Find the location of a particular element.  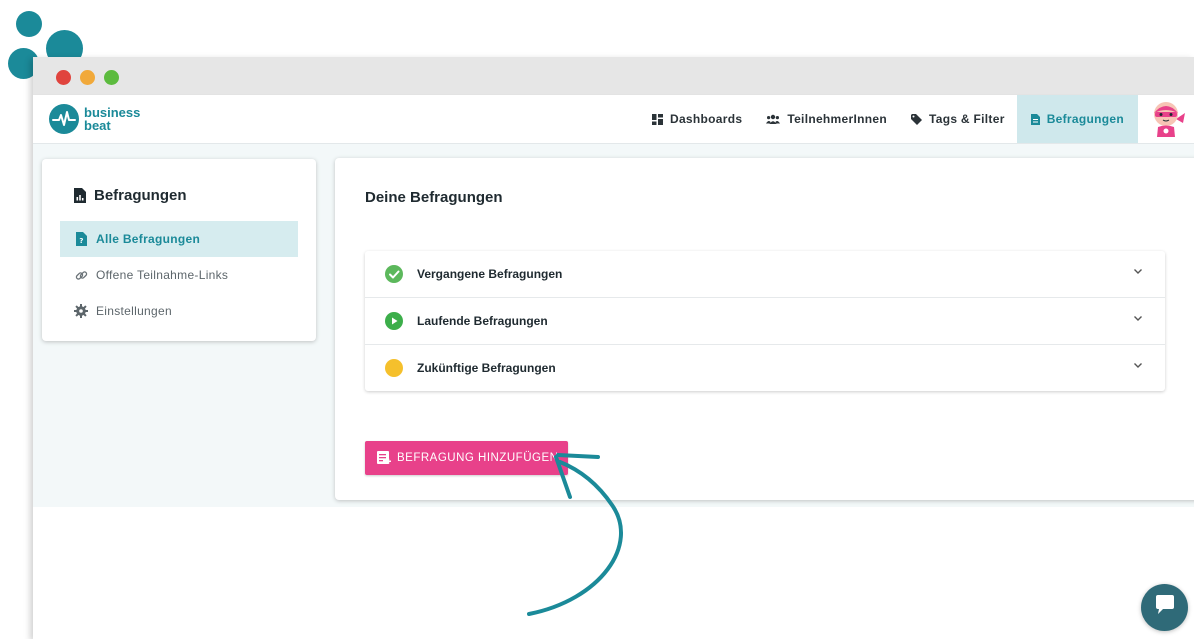

sidebar-item-offene-teilnahme-links: Offene Teilnahme-Links is located at coordinates (179, 275).